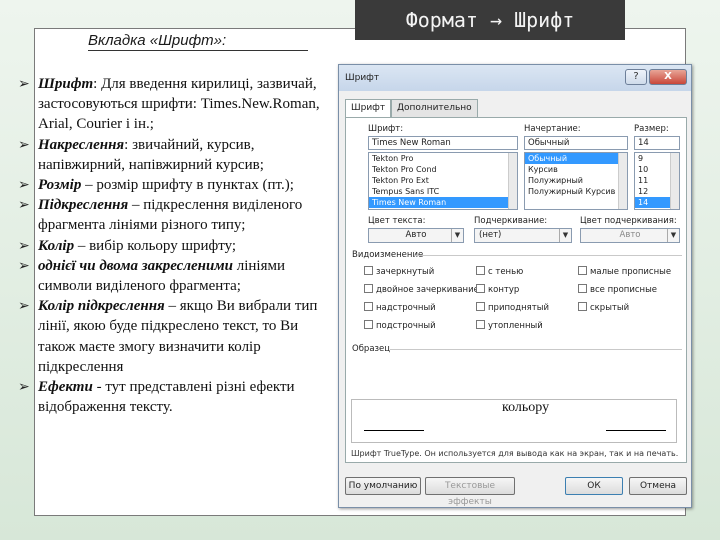  What do you see at coordinates (576, 191) in the screenshot?
I see `list-item: Полужирный Курсив` at bounding box center [576, 191].